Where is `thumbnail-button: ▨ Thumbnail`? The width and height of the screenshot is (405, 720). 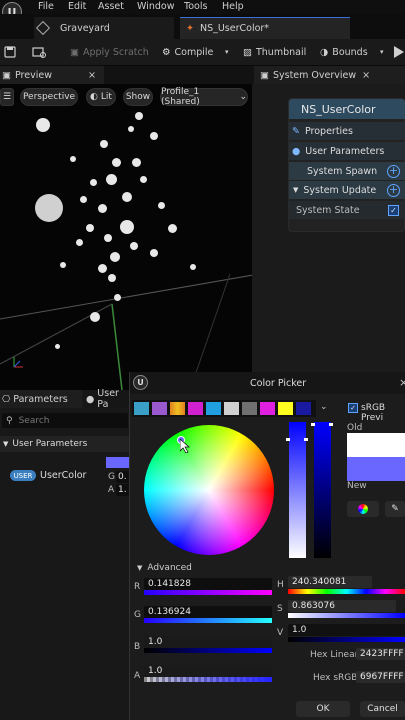
thumbnail-button: ▨ Thumbnail is located at coordinates (278, 52).